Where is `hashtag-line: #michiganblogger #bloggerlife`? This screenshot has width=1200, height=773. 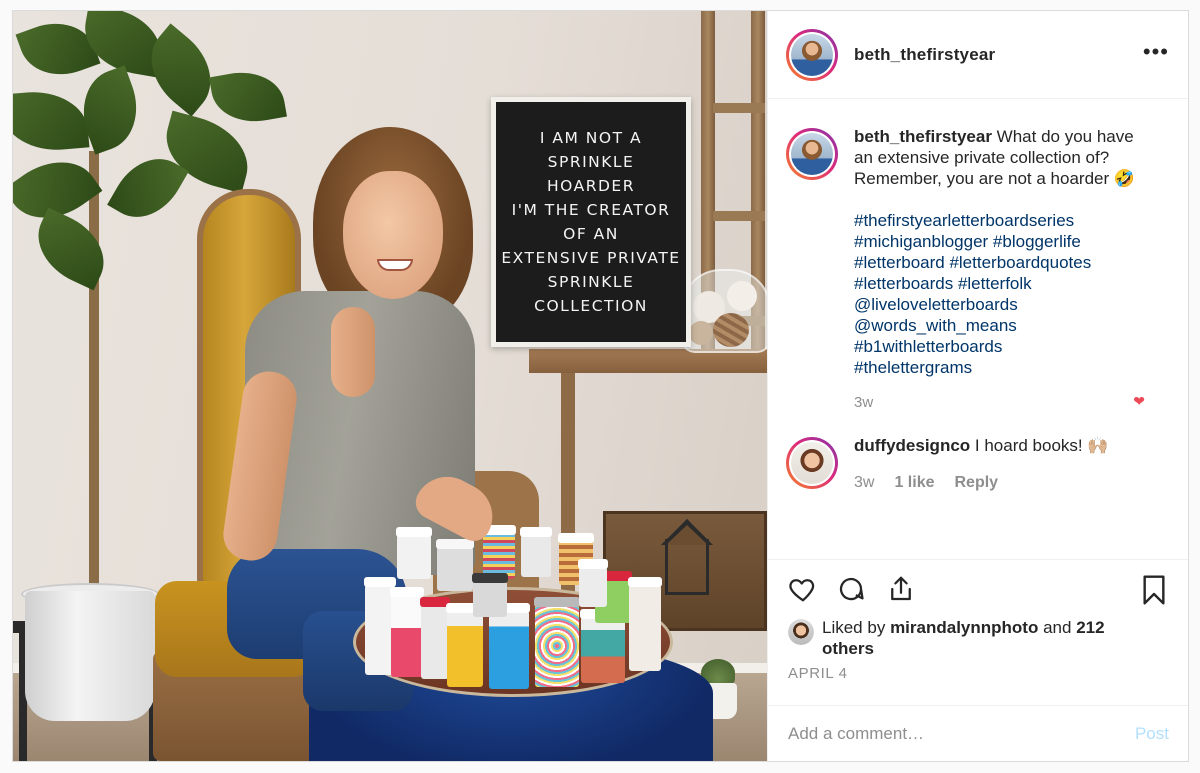
hashtag-line: #michiganblogger #bloggerlife is located at coordinates (1004, 241).